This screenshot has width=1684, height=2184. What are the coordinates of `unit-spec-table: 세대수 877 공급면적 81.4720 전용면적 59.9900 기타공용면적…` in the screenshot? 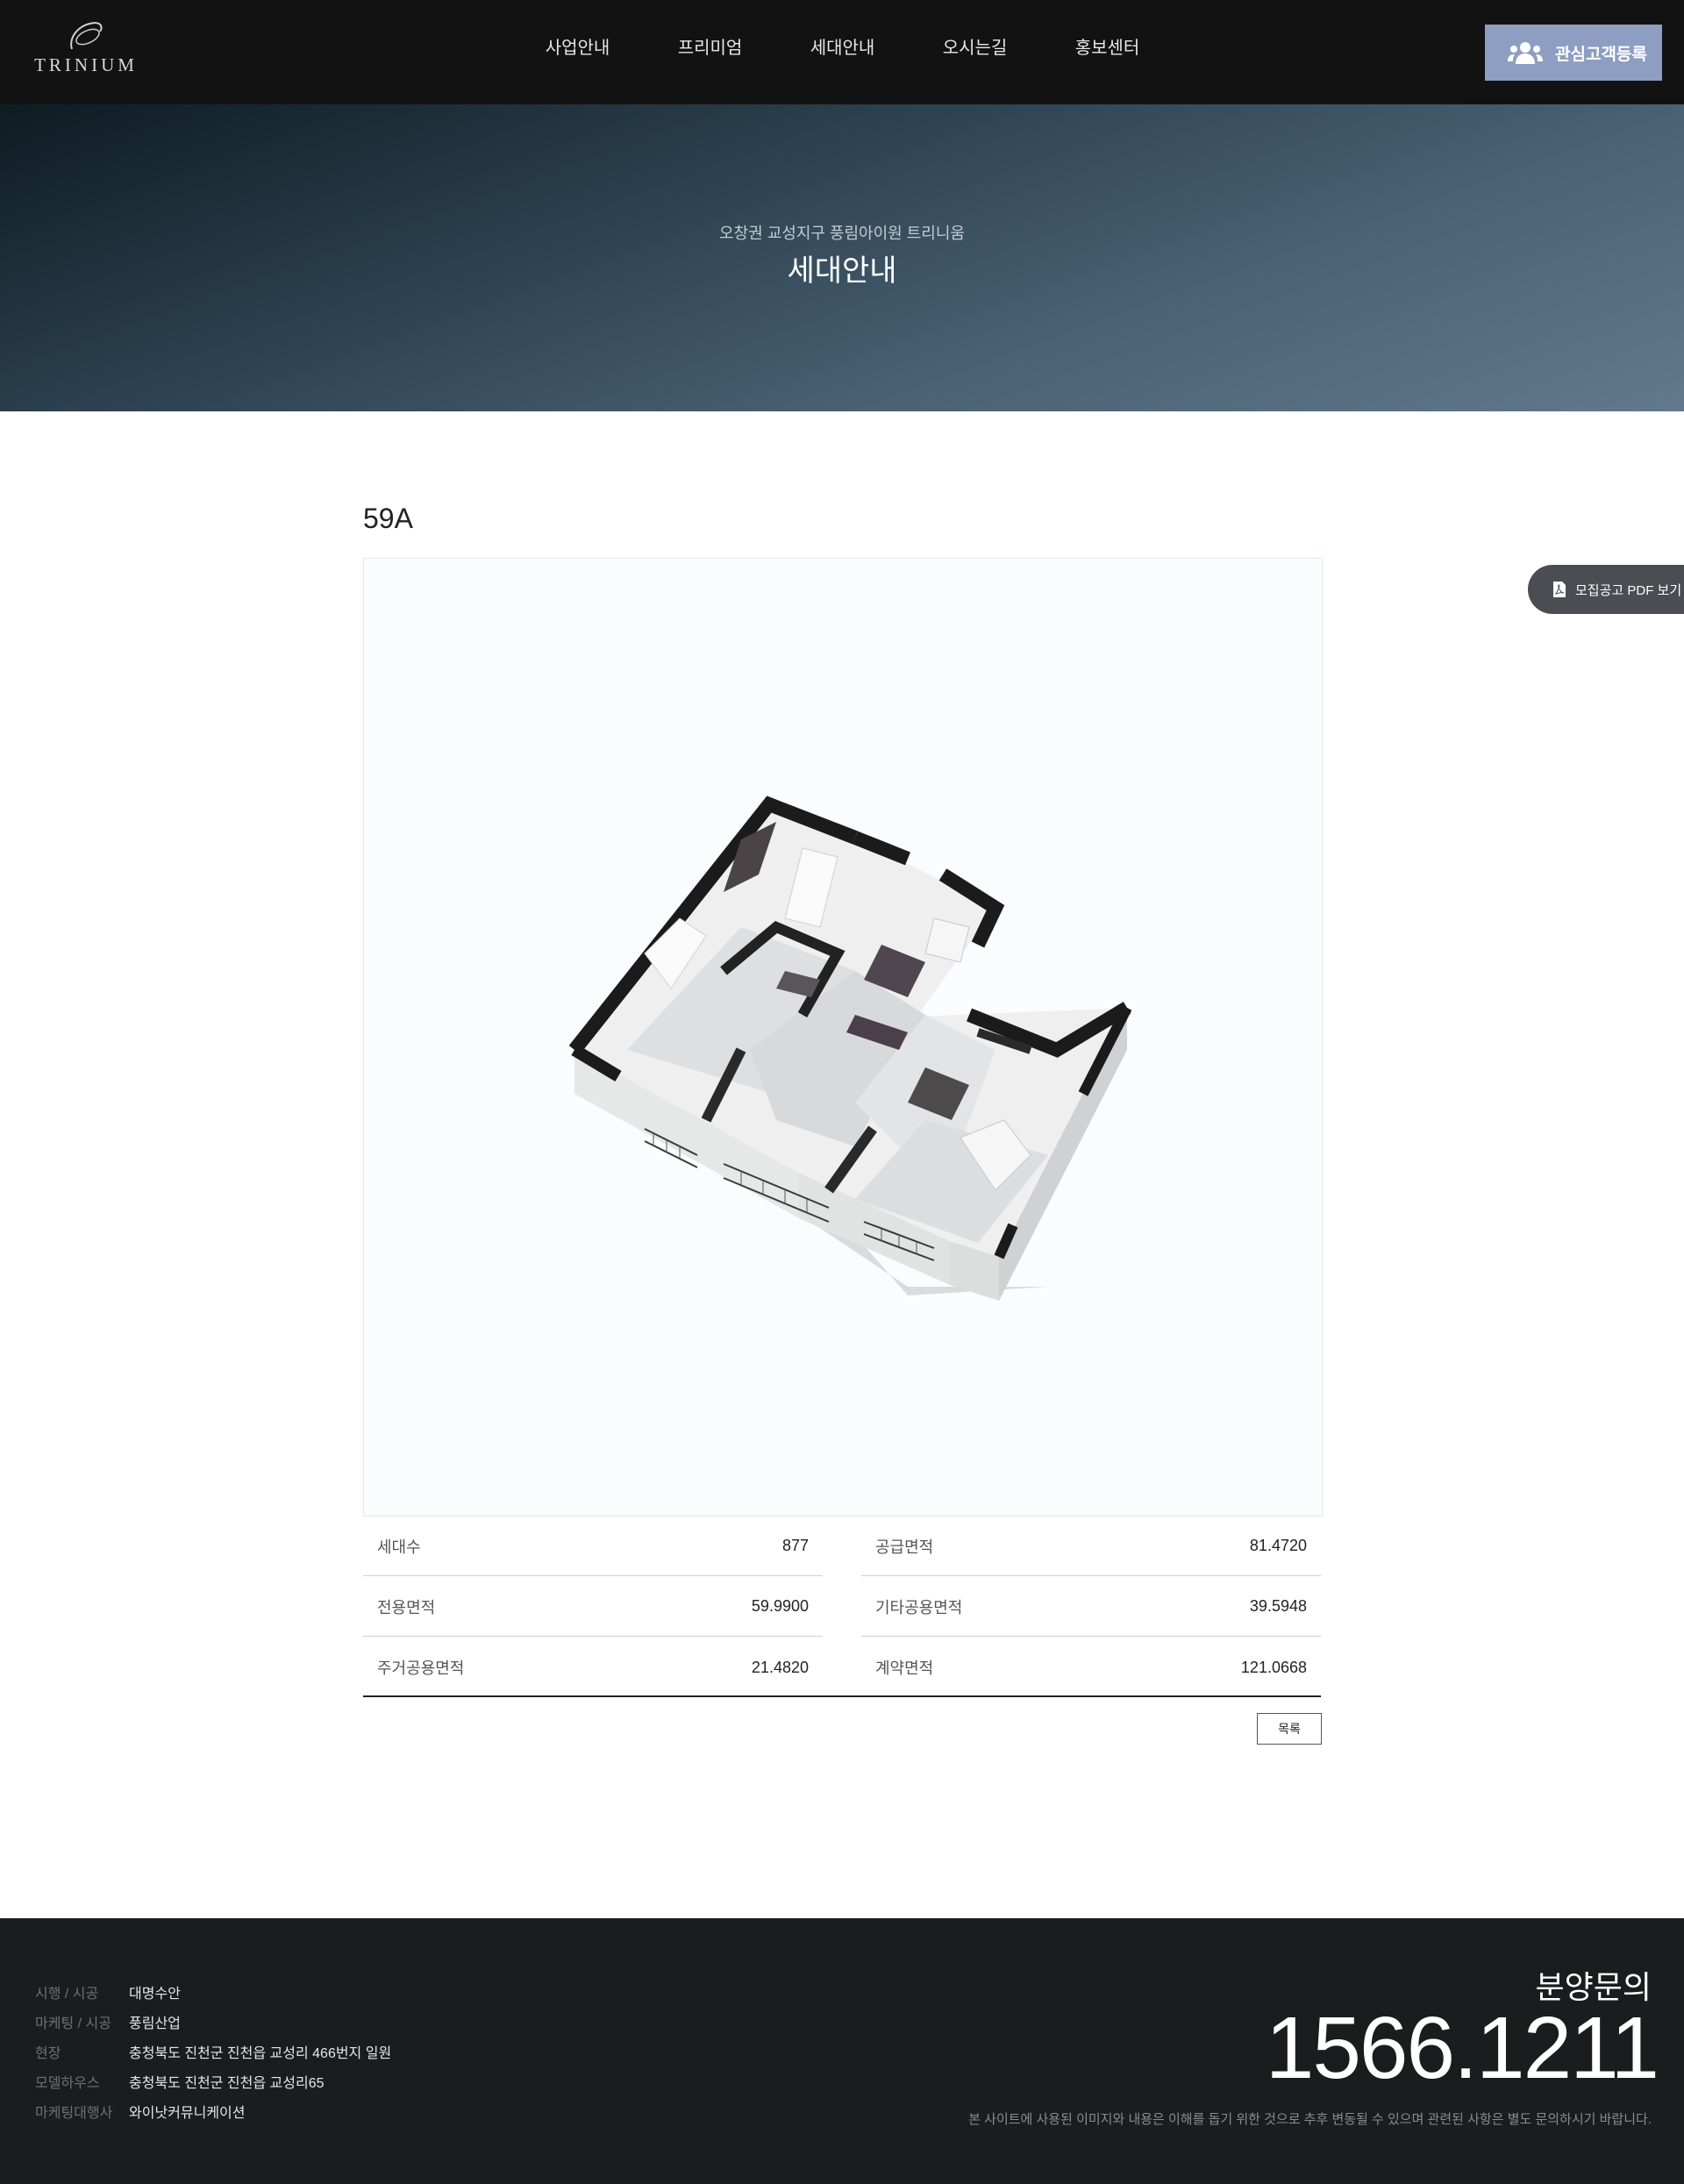 It's located at (842, 1607).